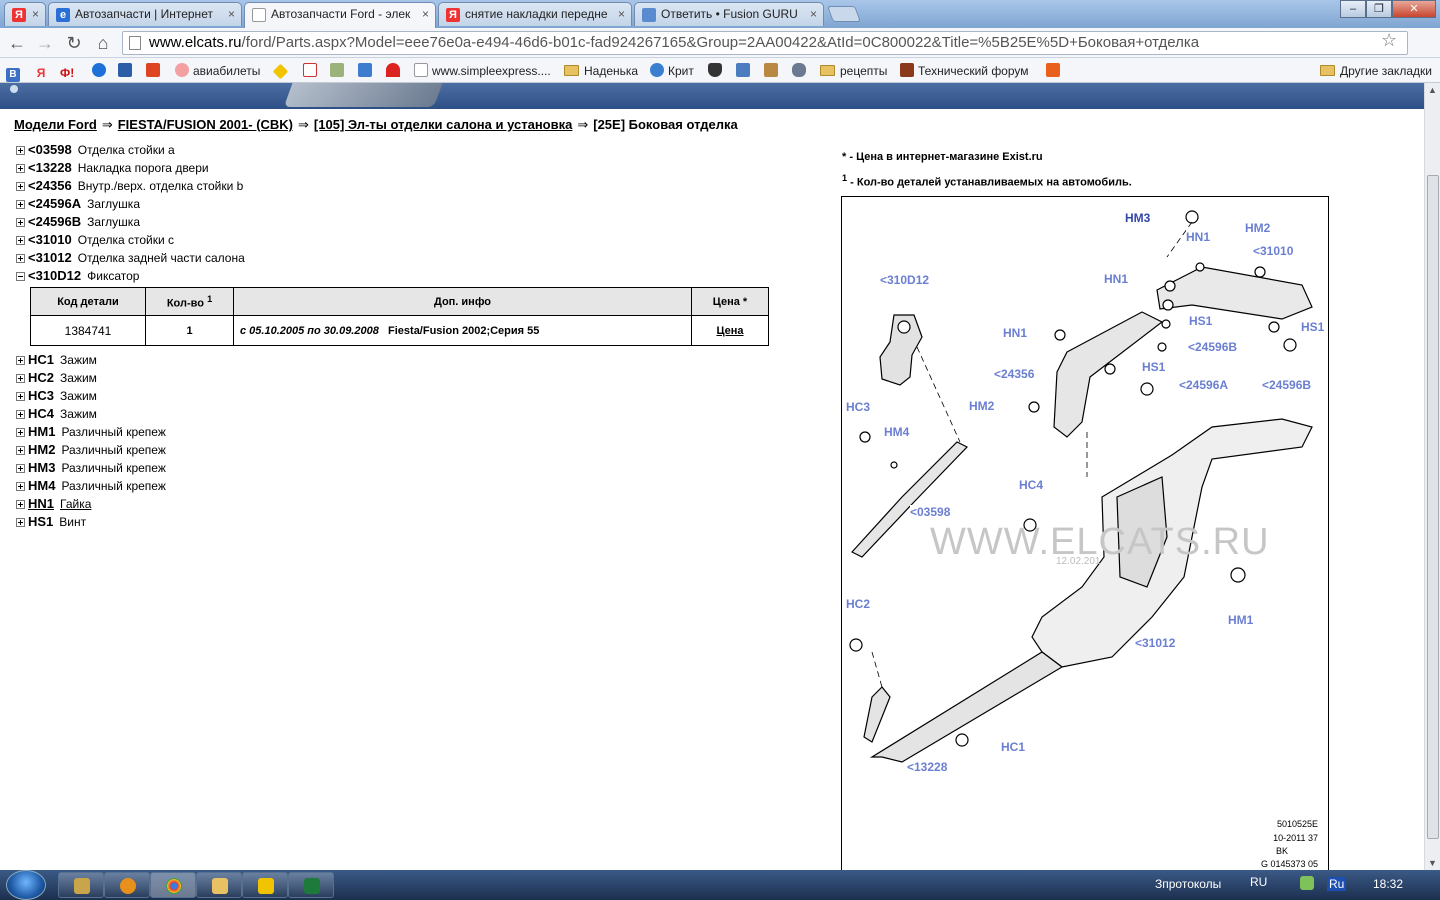 The height and width of the screenshot is (900, 1440). Describe the element at coordinates (265, 885) in the screenshot. I see `taskbar-app` at that location.